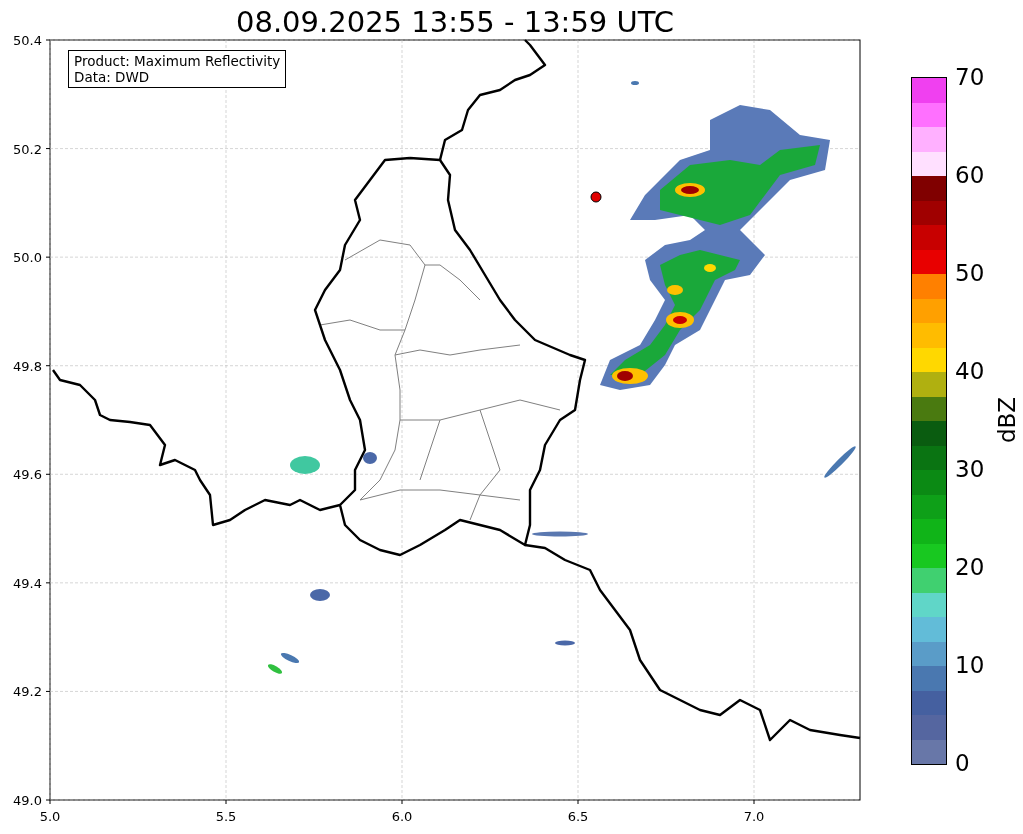  What do you see at coordinates (27, 149) in the screenshot?
I see `y-tick-label: 50.2` at bounding box center [27, 149].